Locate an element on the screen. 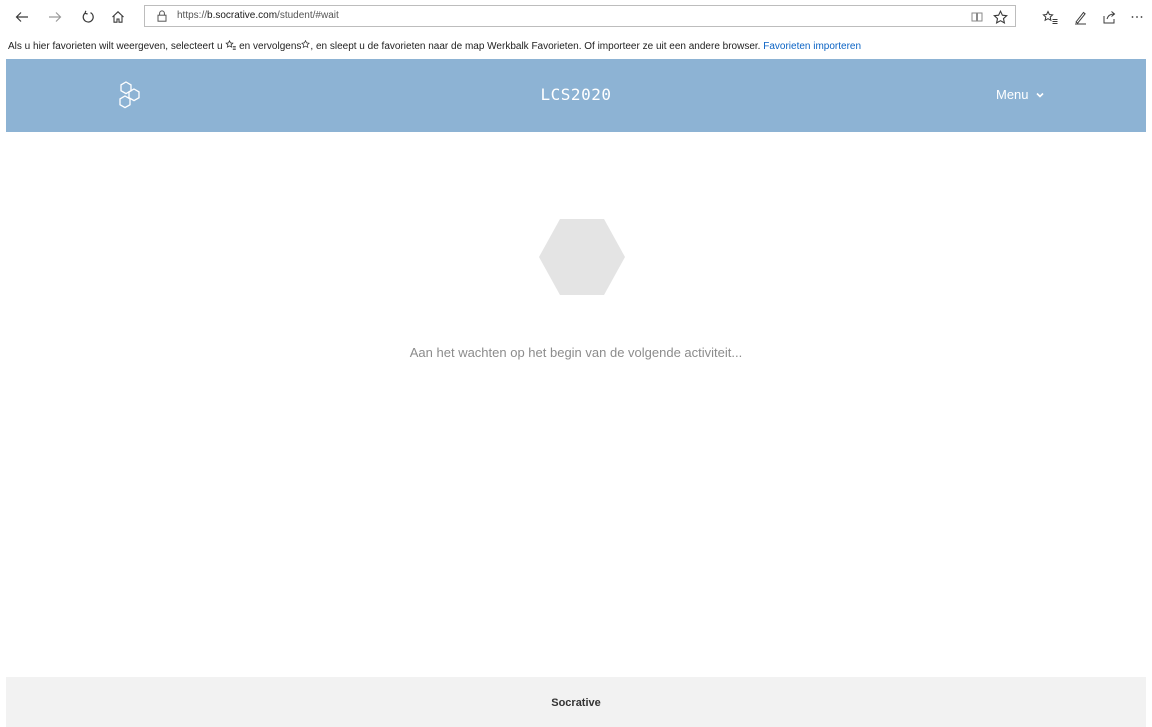 This screenshot has width=1152, height=727. home-icon is located at coordinates (118, 17).